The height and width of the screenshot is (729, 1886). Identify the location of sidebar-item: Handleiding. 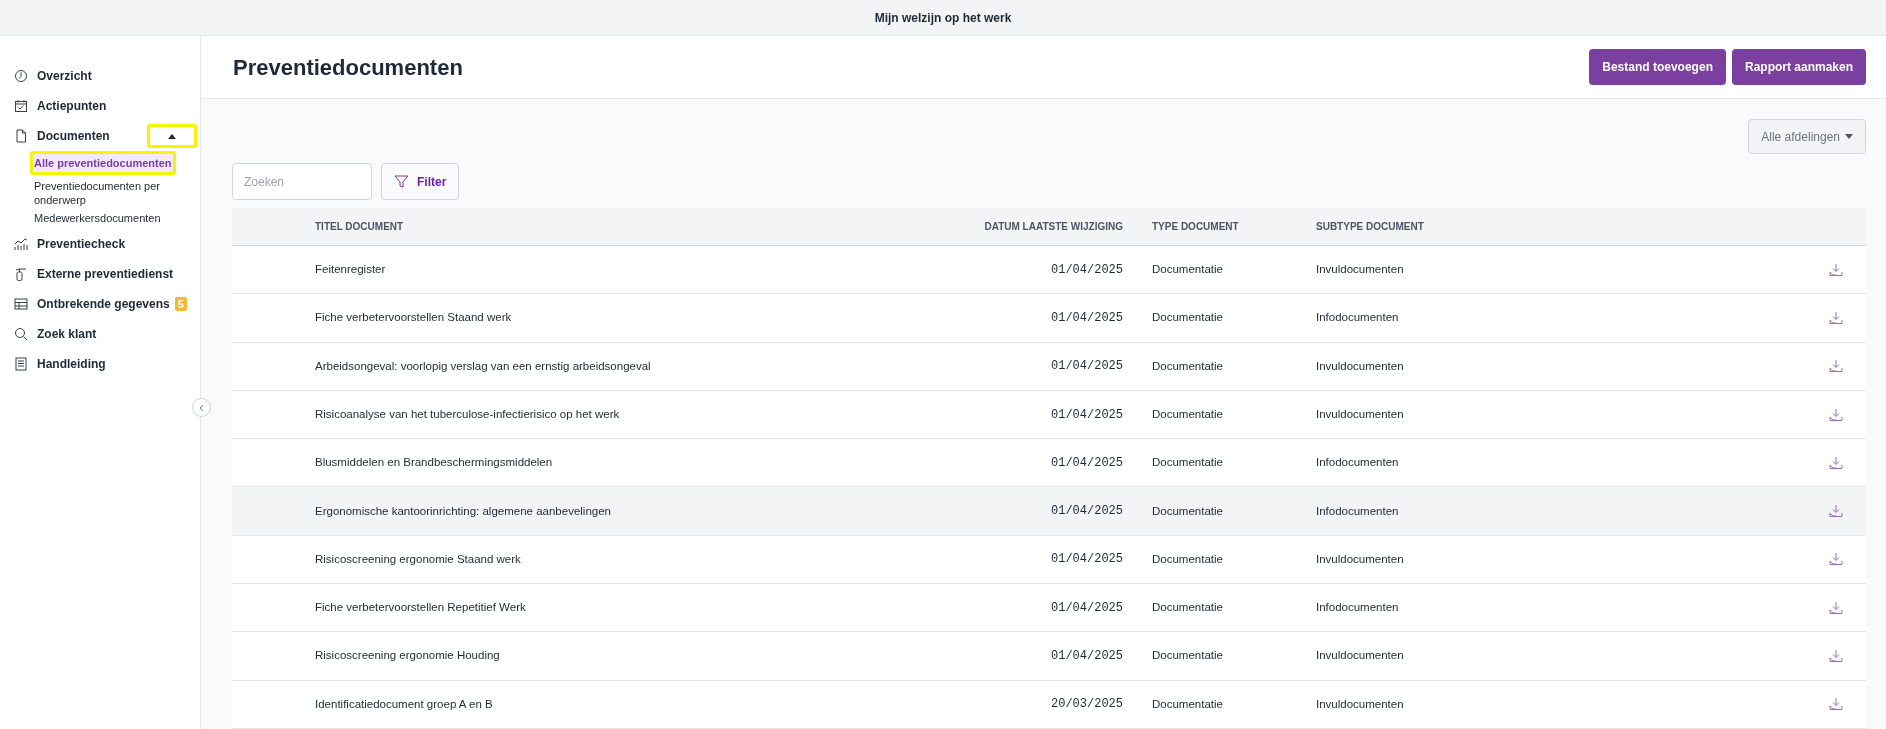
(60, 364).